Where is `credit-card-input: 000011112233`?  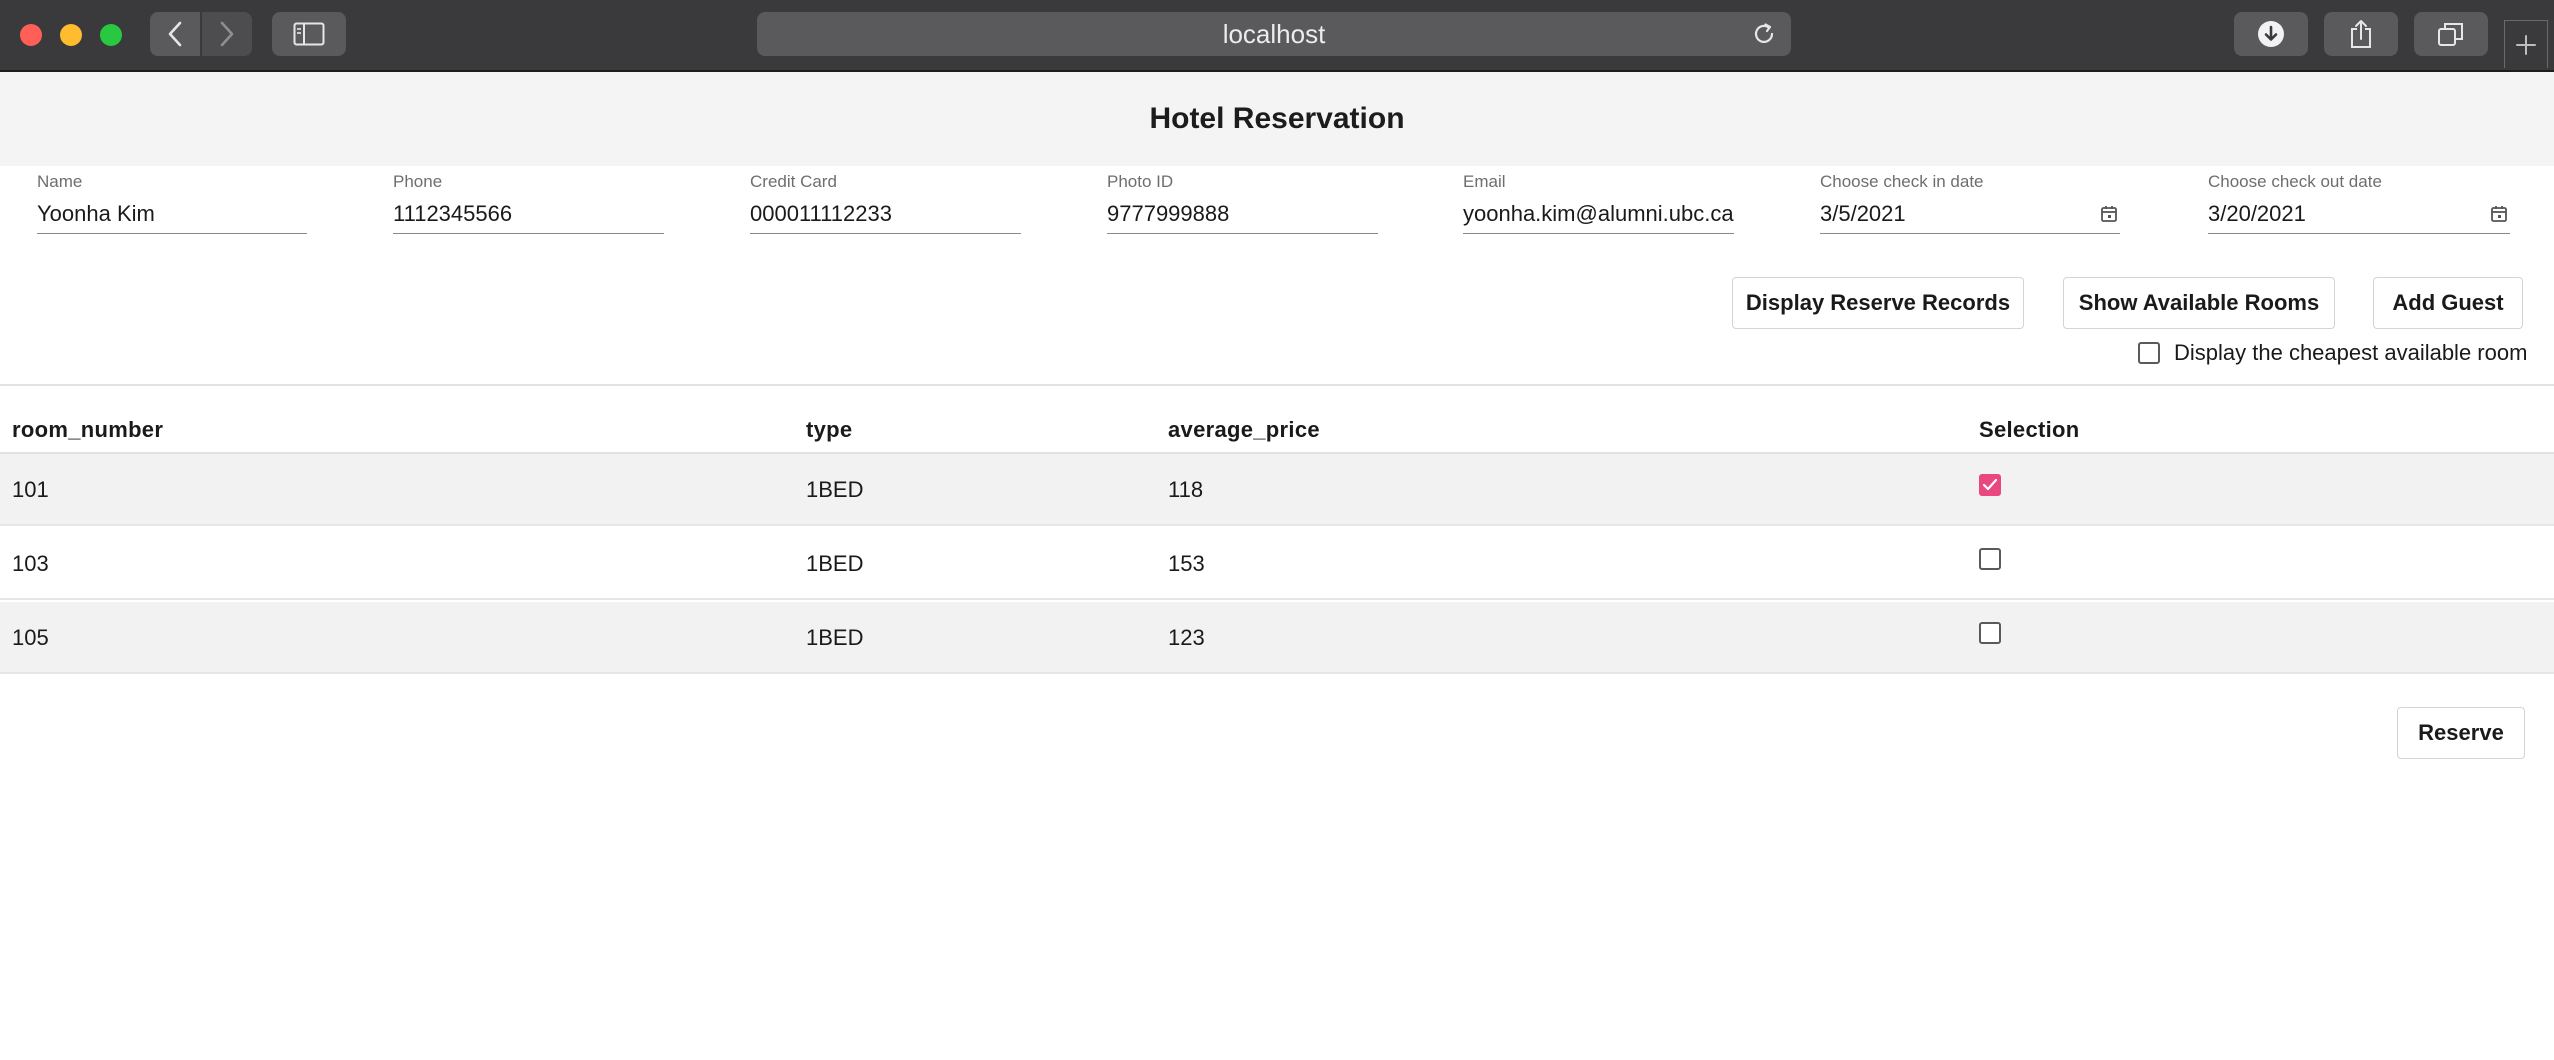 credit-card-input: 000011112233 is located at coordinates (885, 214).